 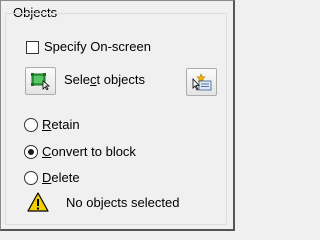 What do you see at coordinates (38, 202) in the screenshot?
I see `warning-icon` at bounding box center [38, 202].